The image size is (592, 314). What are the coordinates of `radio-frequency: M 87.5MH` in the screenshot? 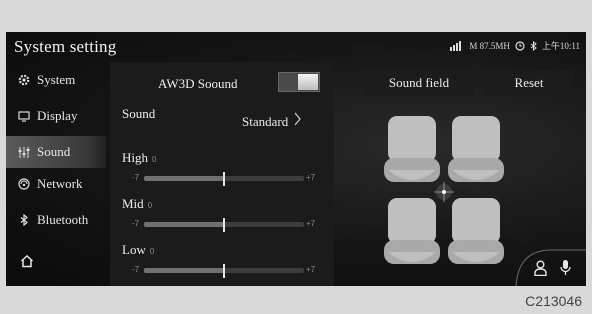 It's located at (489, 45).